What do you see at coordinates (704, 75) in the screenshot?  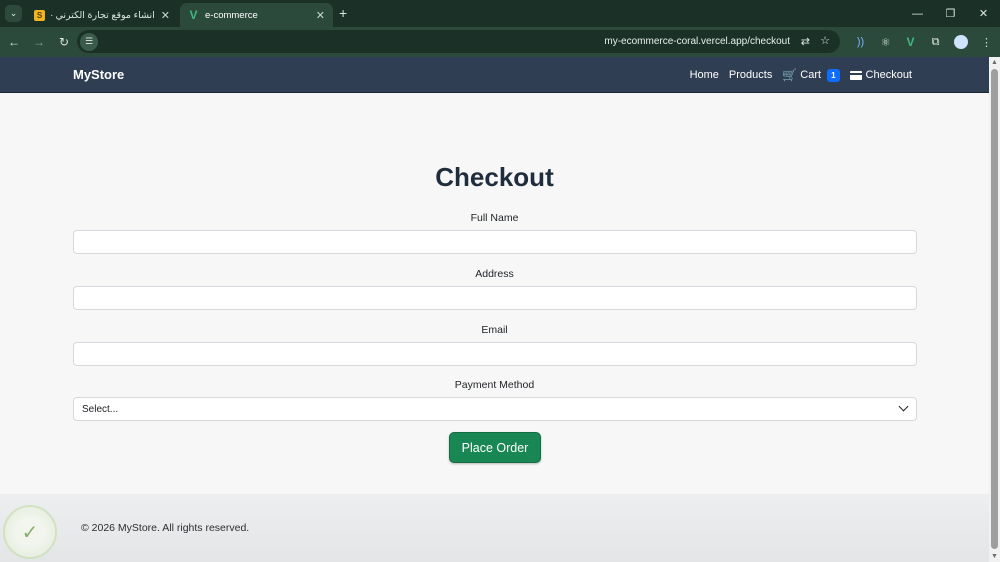 I see `nav-link-home: Home` at bounding box center [704, 75].